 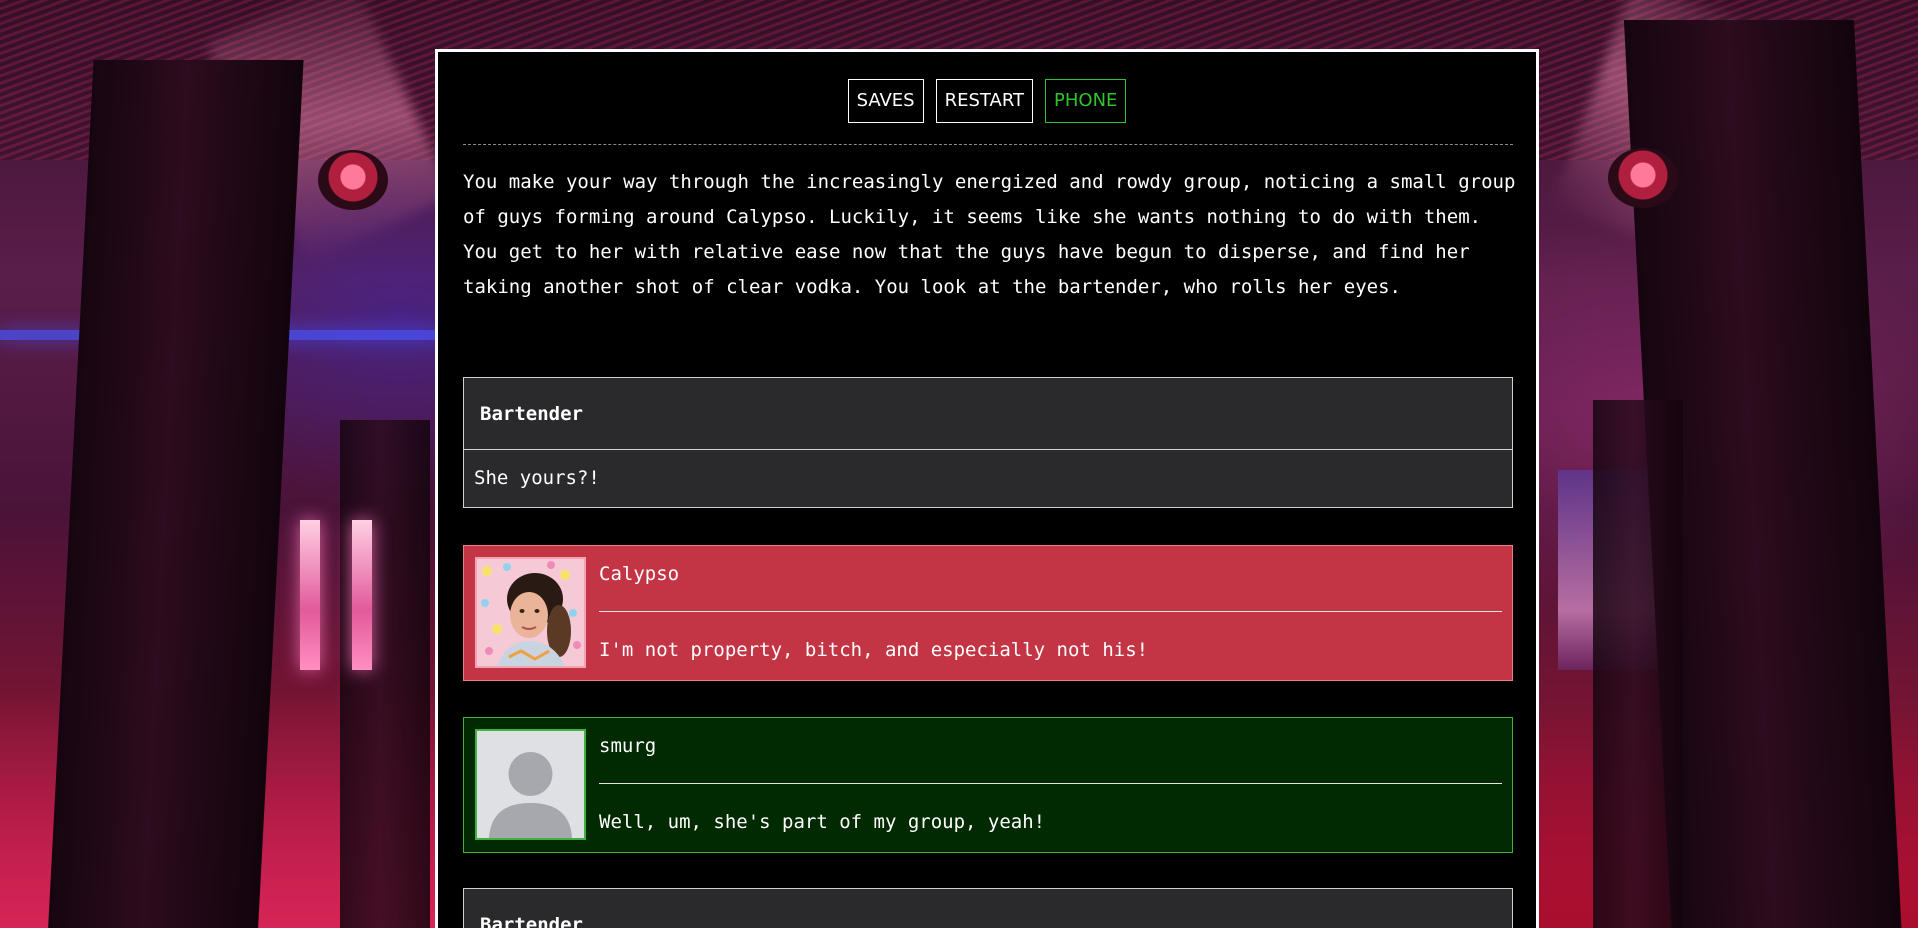 I want to click on calypso-name: Calypso, so click(x=639, y=574).